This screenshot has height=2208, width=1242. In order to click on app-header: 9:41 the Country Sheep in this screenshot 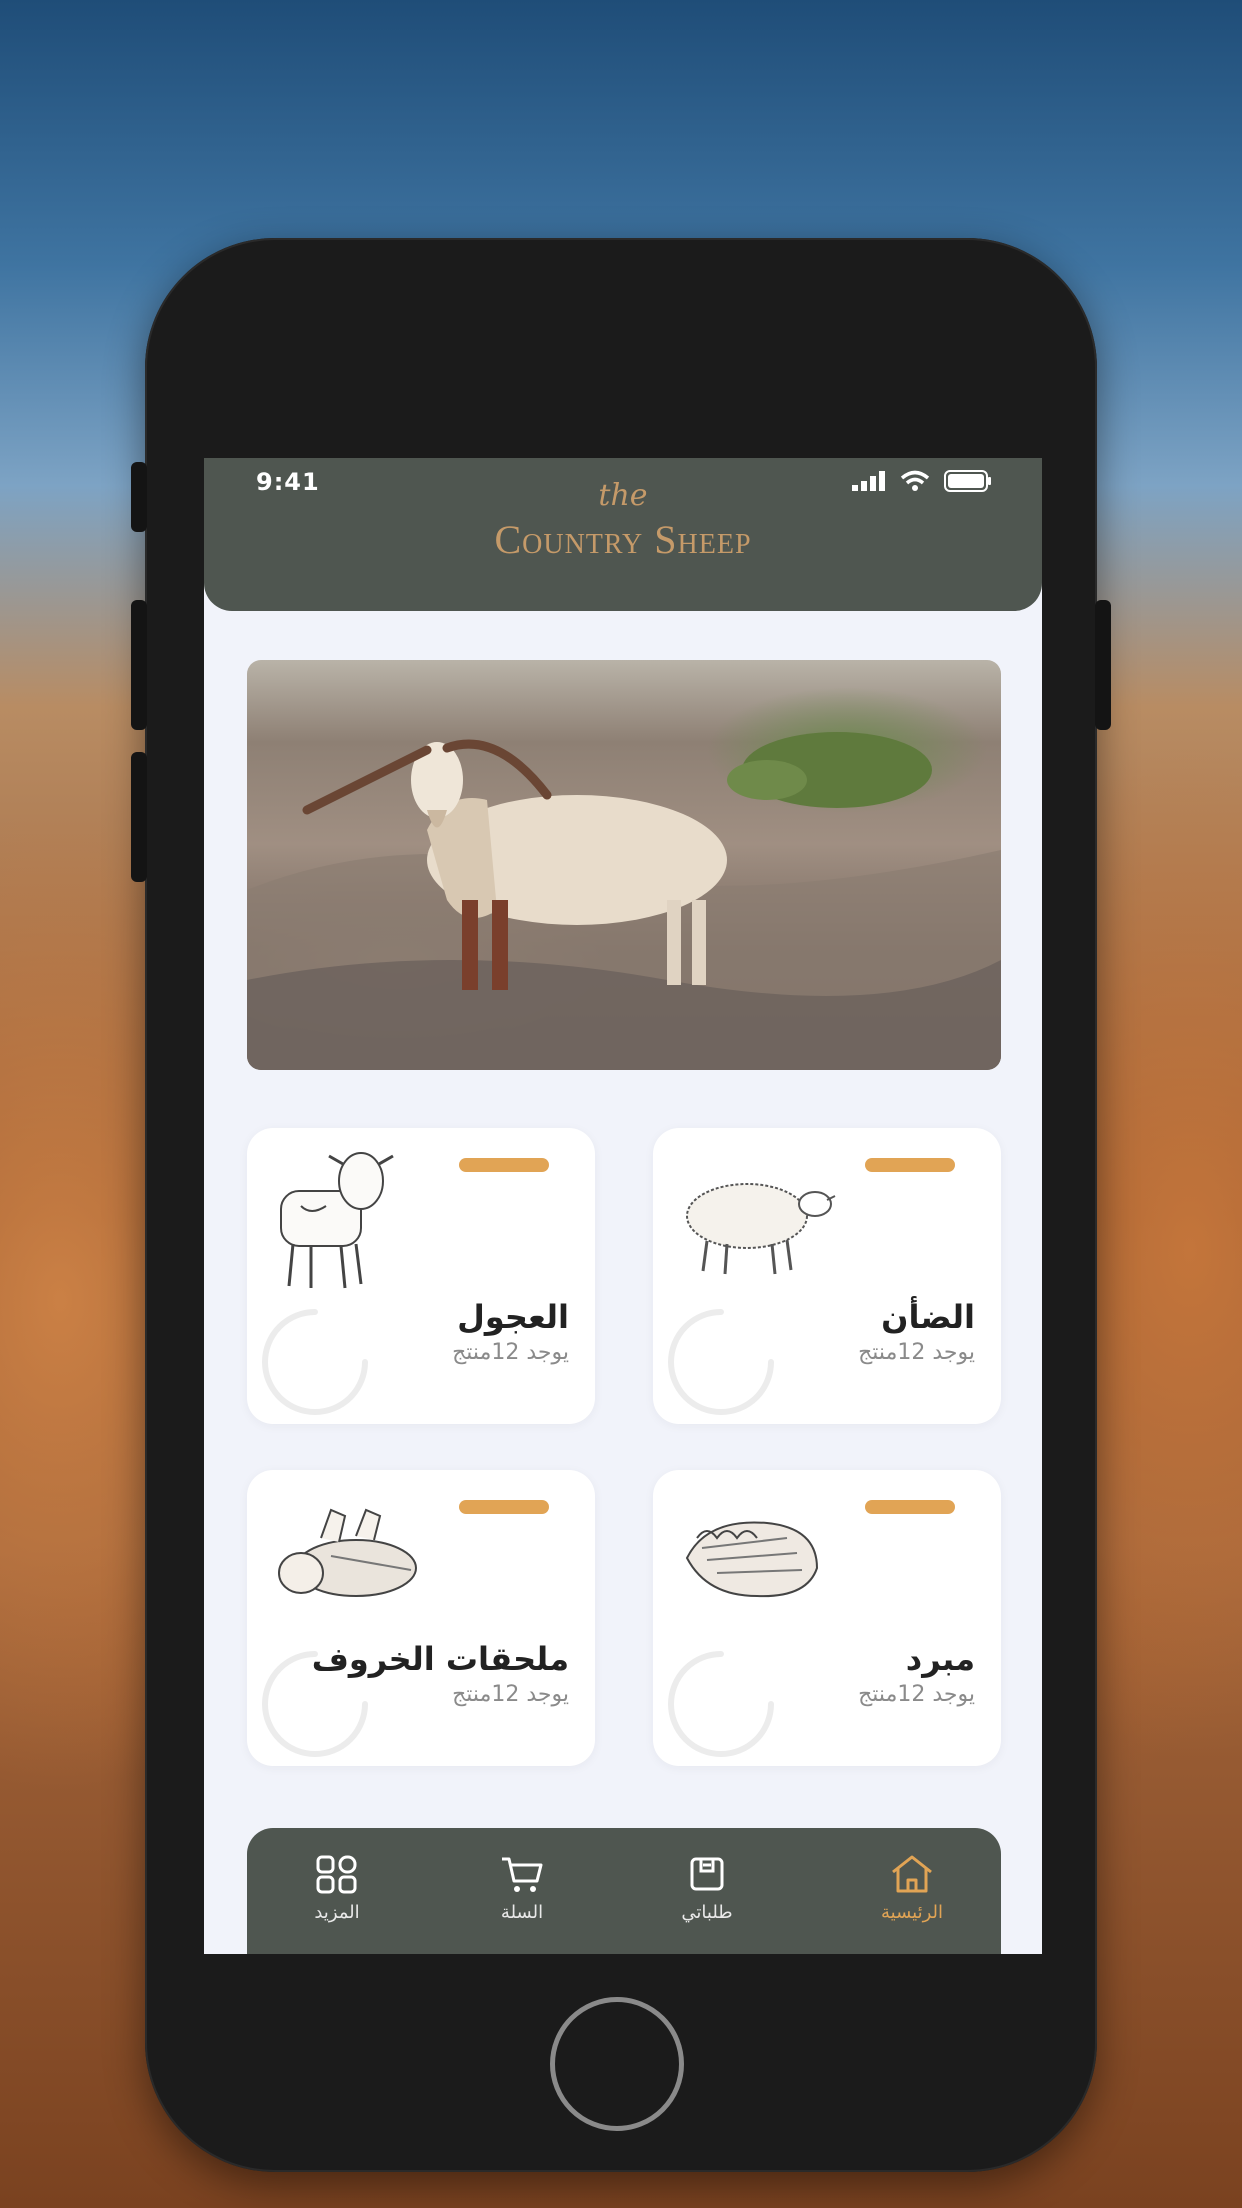, I will do `click(623, 534)`.